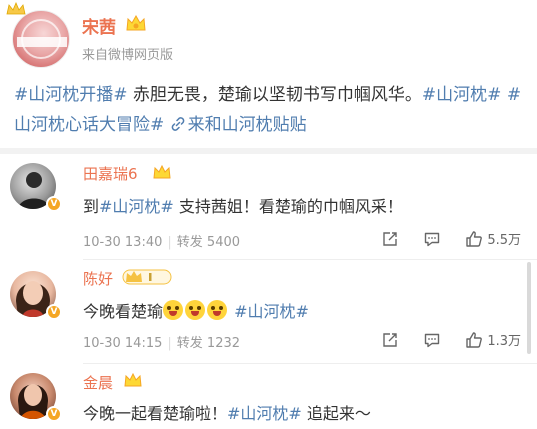 This screenshot has height=429, width=537. Describe the element at coordinates (177, 124) in the screenshot. I see `link-icon` at that location.